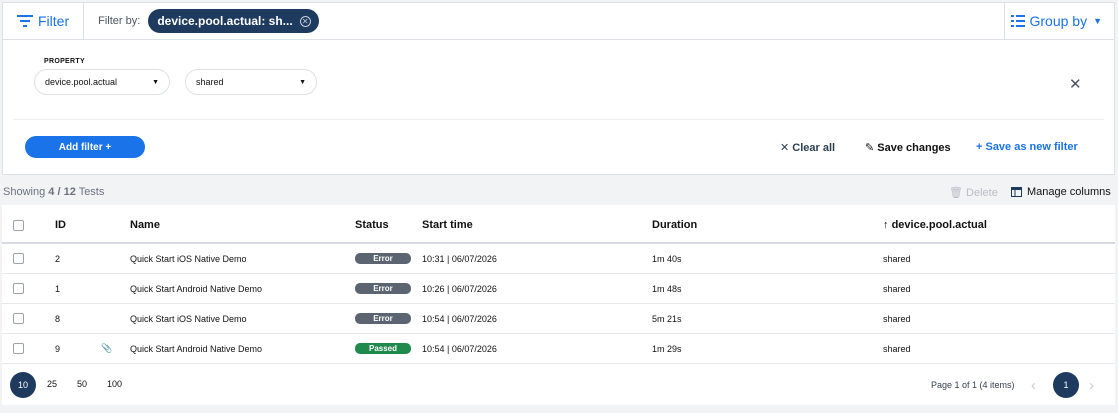 The height and width of the screenshot is (413, 1118). What do you see at coordinates (60, 225) in the screenshot?
I see `column-header-id: ID` at bounding box center [60, 225].